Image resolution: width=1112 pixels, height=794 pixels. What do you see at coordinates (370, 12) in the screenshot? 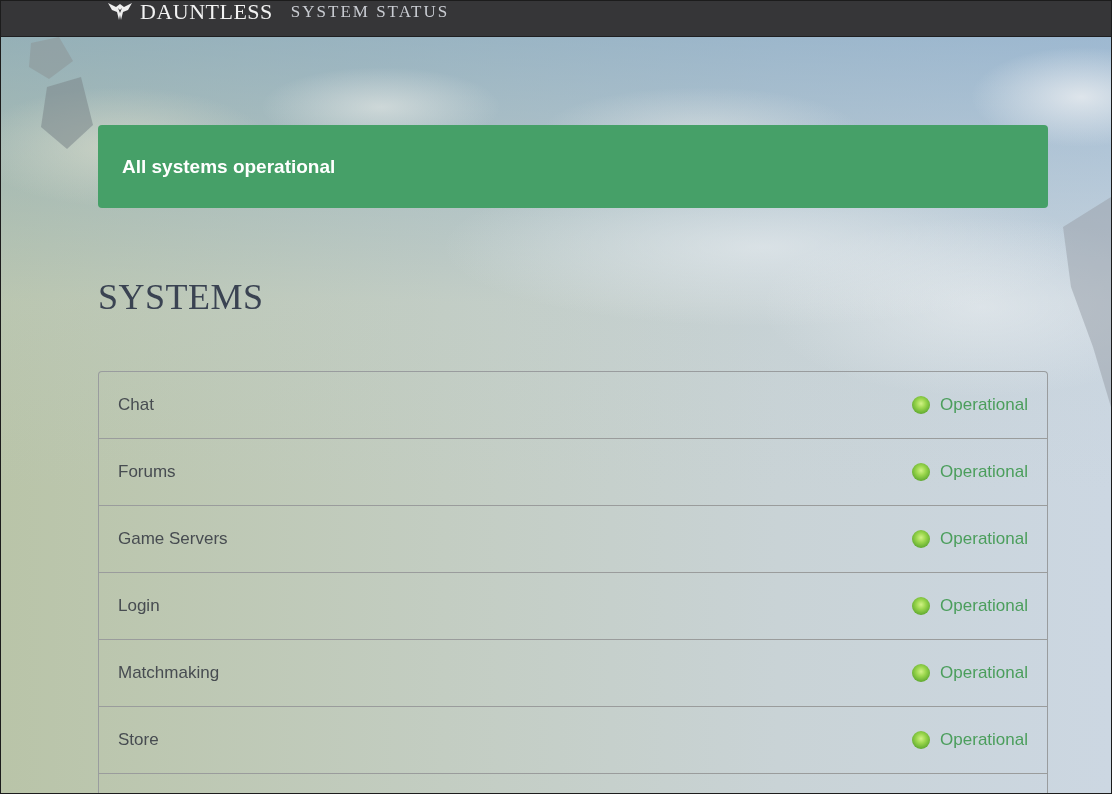
I see `page-title: SYSTEM STATUS` at bounding box center [370, 12].